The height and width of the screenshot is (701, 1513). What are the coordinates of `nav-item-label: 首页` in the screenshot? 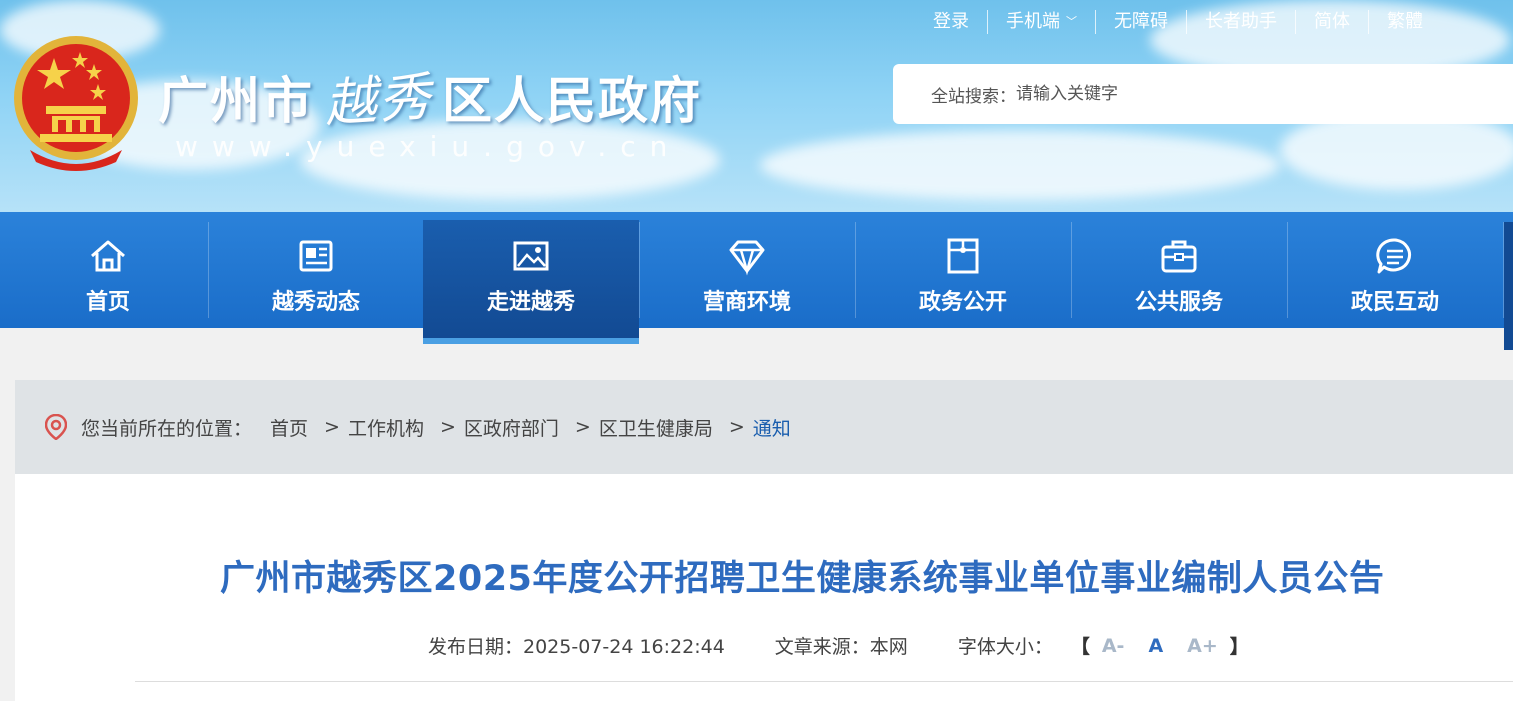 It's located at (107, 302).